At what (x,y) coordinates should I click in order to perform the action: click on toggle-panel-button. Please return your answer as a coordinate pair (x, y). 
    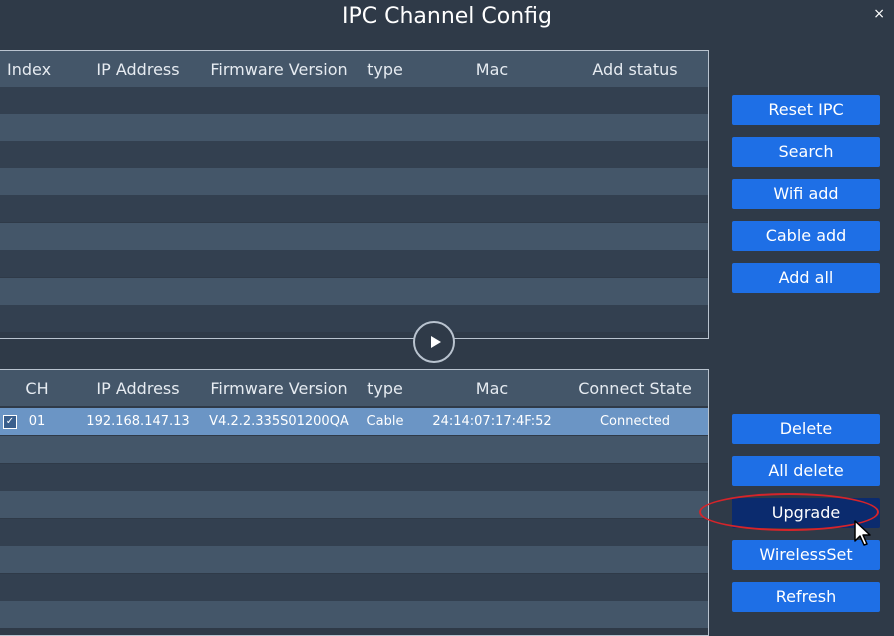
    Looking at the image, I should click on (434, 342).